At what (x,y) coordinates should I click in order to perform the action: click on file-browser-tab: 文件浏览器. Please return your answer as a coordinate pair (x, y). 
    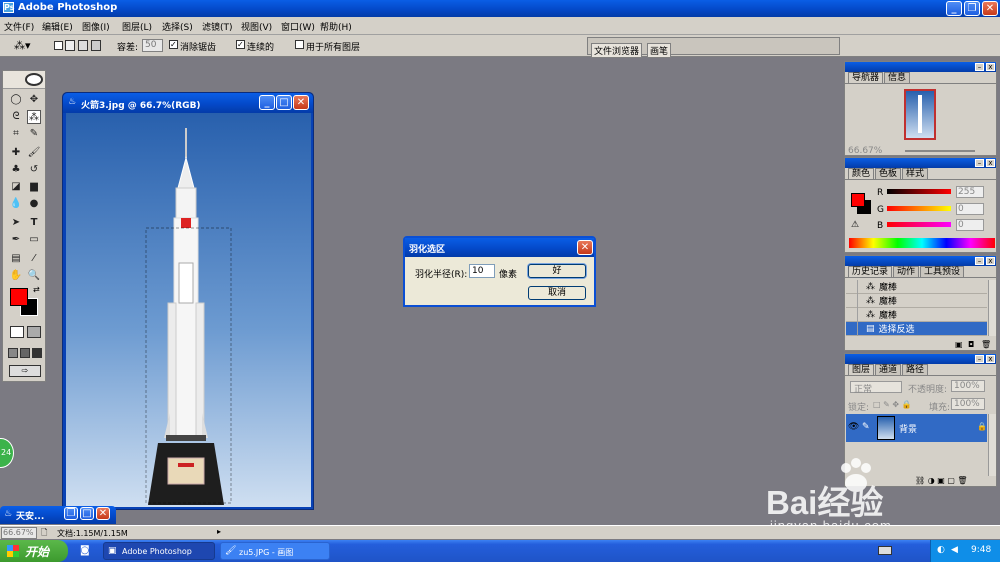
    Looking at the image, I should click on (617, 50).